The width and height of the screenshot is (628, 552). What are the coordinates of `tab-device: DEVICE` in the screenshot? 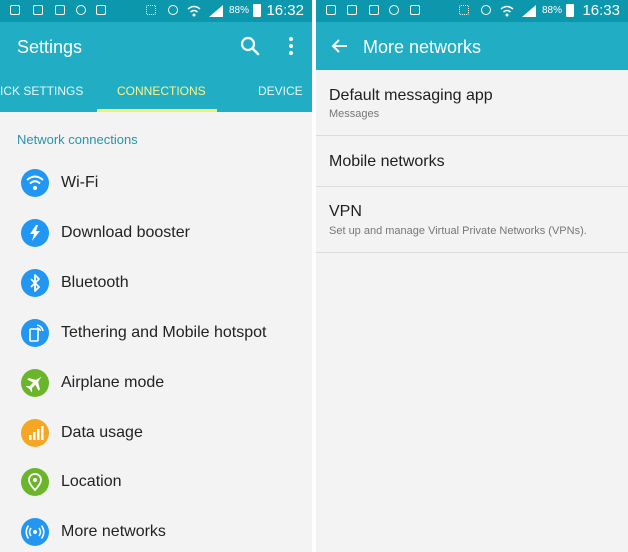 It's located at (280, 91).